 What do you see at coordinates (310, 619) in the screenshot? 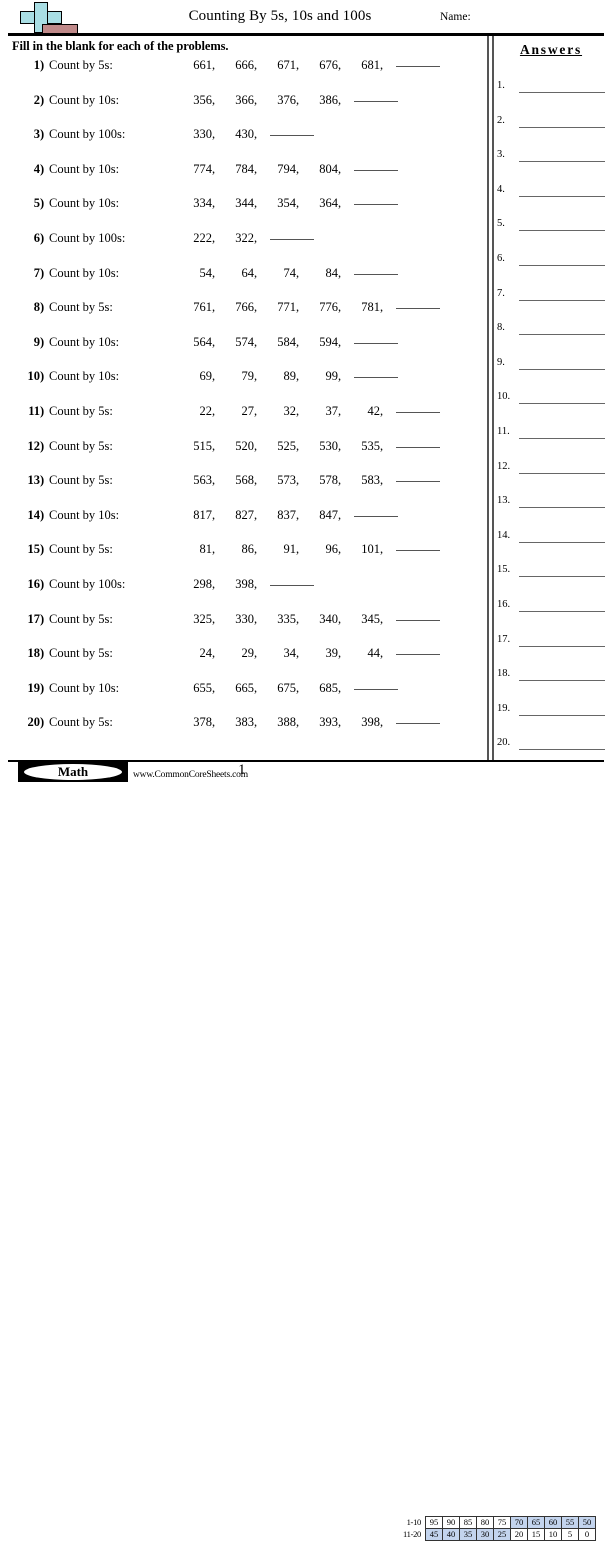
I see `problem-sequence: 325, 330, 335, 340, 345,` at bounding box center [310, 619].